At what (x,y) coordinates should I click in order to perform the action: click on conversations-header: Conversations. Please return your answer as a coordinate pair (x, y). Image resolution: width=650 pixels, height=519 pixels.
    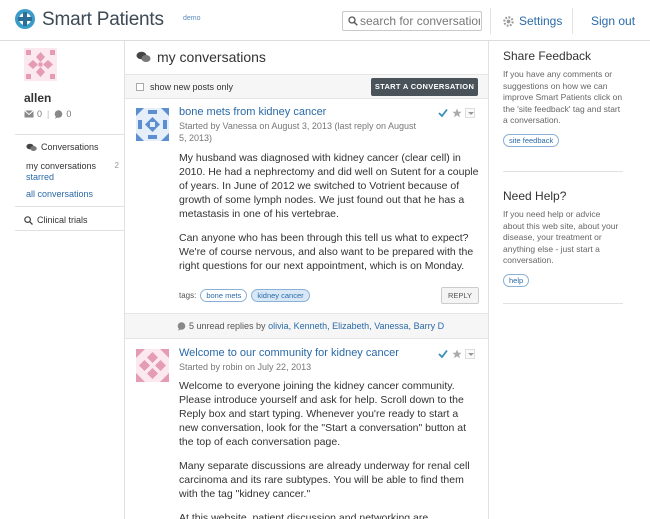
    Looking at the image, I should click on (62, 147).